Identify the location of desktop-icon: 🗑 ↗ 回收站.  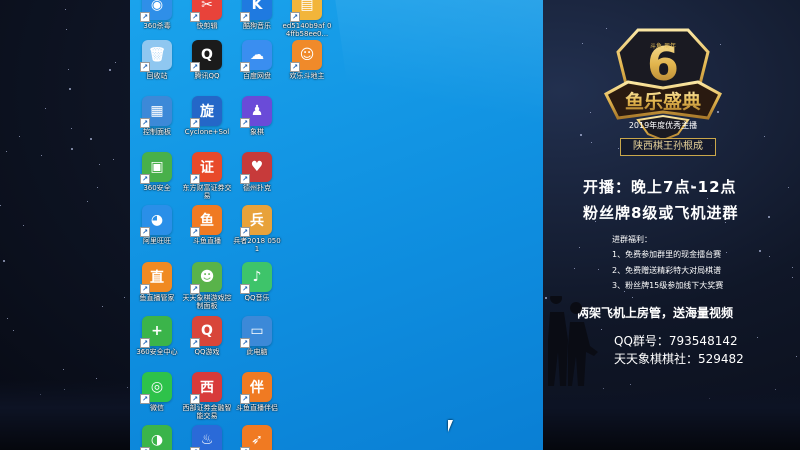
(157, 60).